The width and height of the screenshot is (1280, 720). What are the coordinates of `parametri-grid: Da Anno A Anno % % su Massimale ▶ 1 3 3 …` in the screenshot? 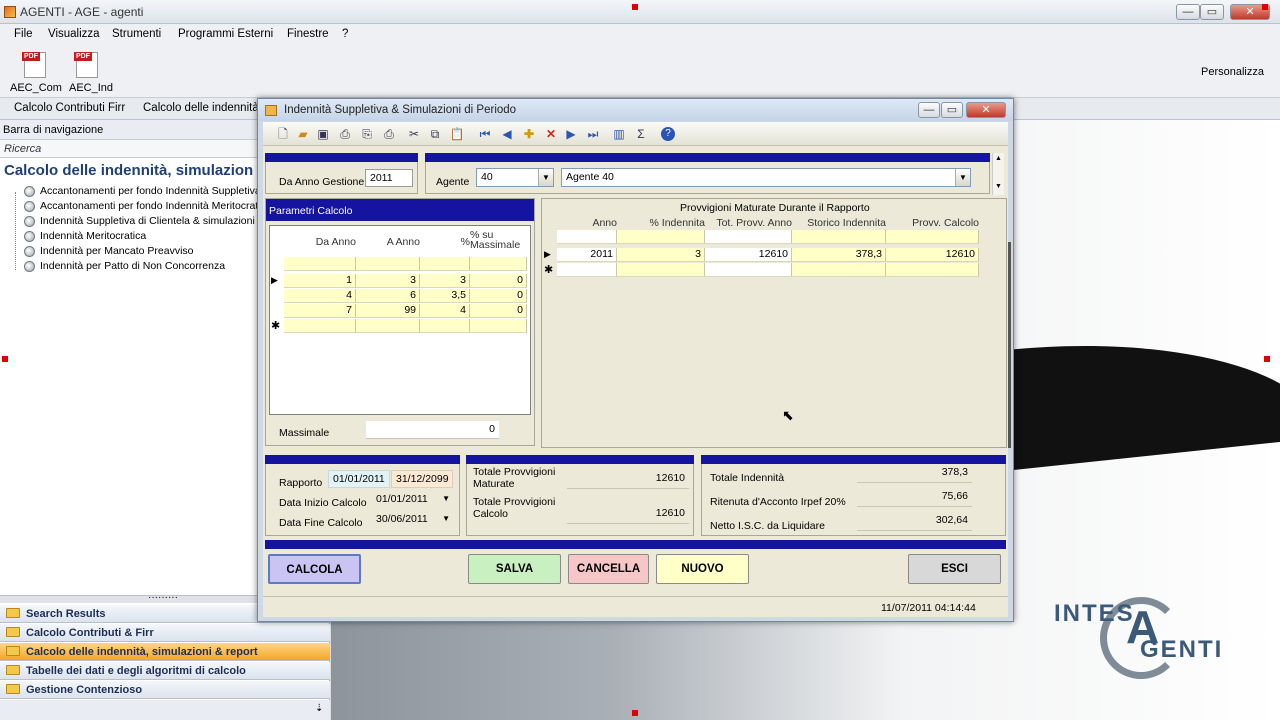 It's located at (400, 320).